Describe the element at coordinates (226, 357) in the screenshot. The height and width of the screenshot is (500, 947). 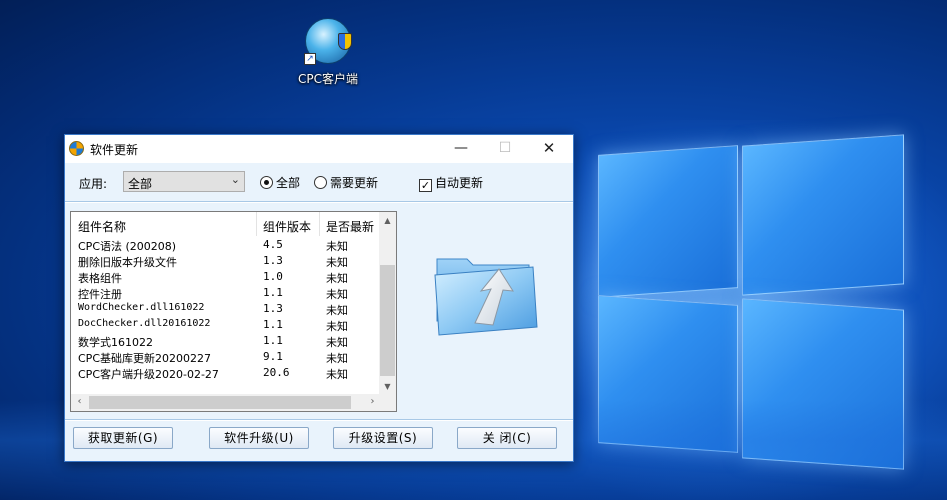
I see `table-row: CPC基础库更新20200227 9.1 未知` at that location.